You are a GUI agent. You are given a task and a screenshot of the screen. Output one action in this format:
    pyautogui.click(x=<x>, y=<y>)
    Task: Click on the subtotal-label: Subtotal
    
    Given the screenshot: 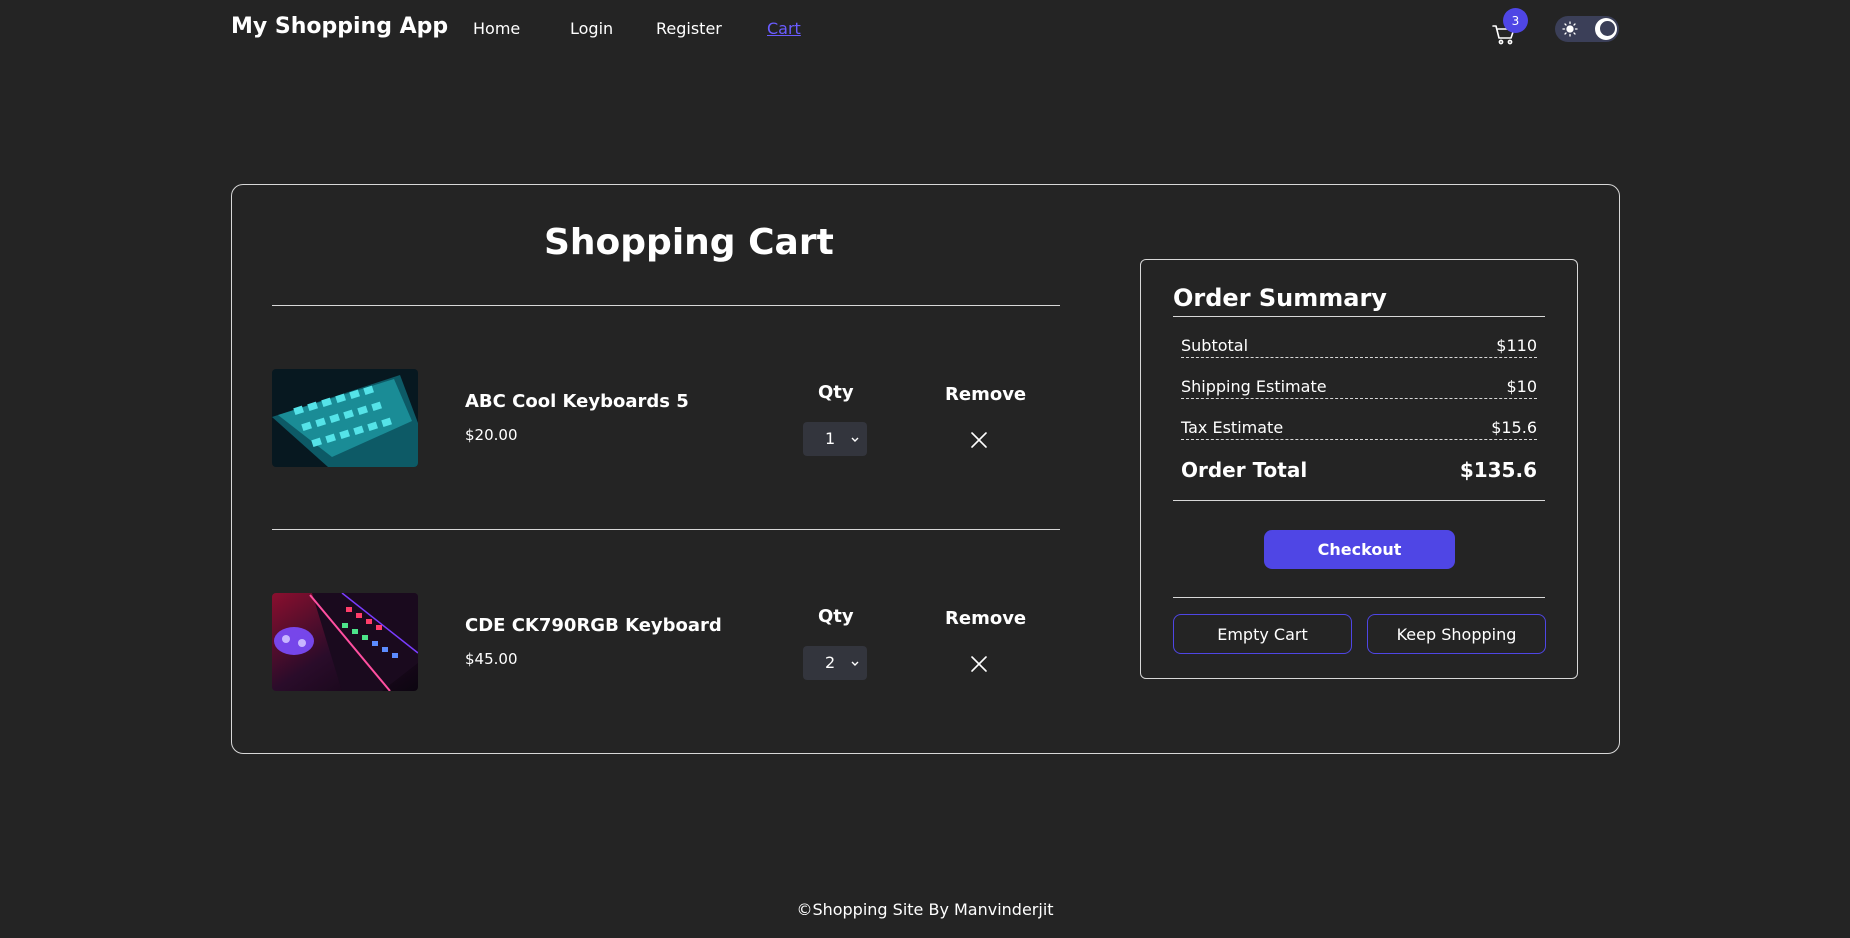 What is the action you would take?
    pyautogui.click(x=1215, y=345)
    